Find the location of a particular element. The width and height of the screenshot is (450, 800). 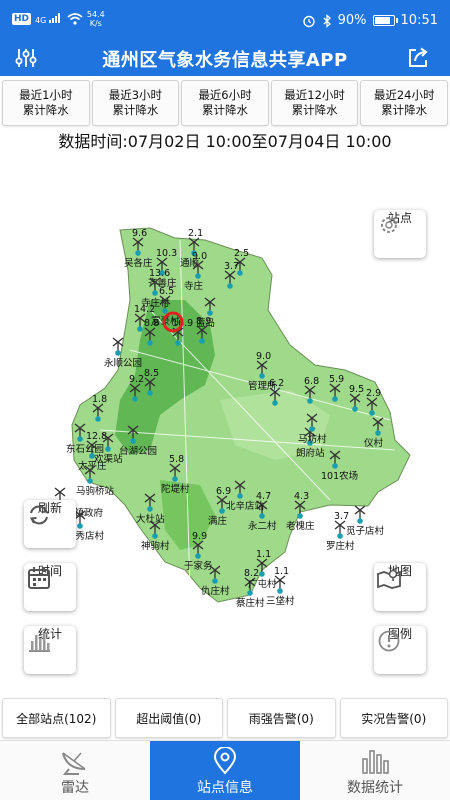

station-name: 三垡村 is located at coordinates (280, 601).